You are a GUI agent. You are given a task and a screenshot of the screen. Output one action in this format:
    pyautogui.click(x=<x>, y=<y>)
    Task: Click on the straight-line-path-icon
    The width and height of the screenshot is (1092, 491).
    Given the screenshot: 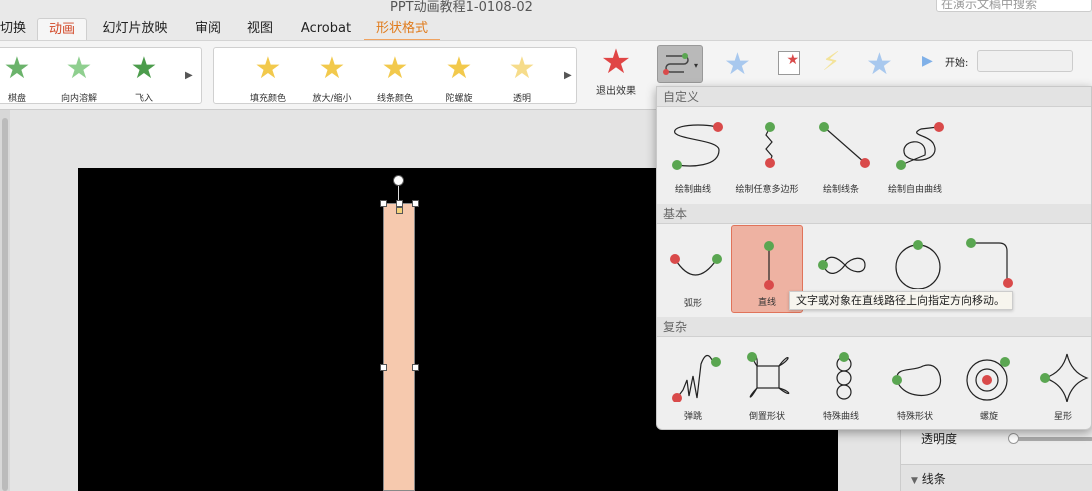 What is the action you would take?
    pyautogui.click(x=769, y=265)
    